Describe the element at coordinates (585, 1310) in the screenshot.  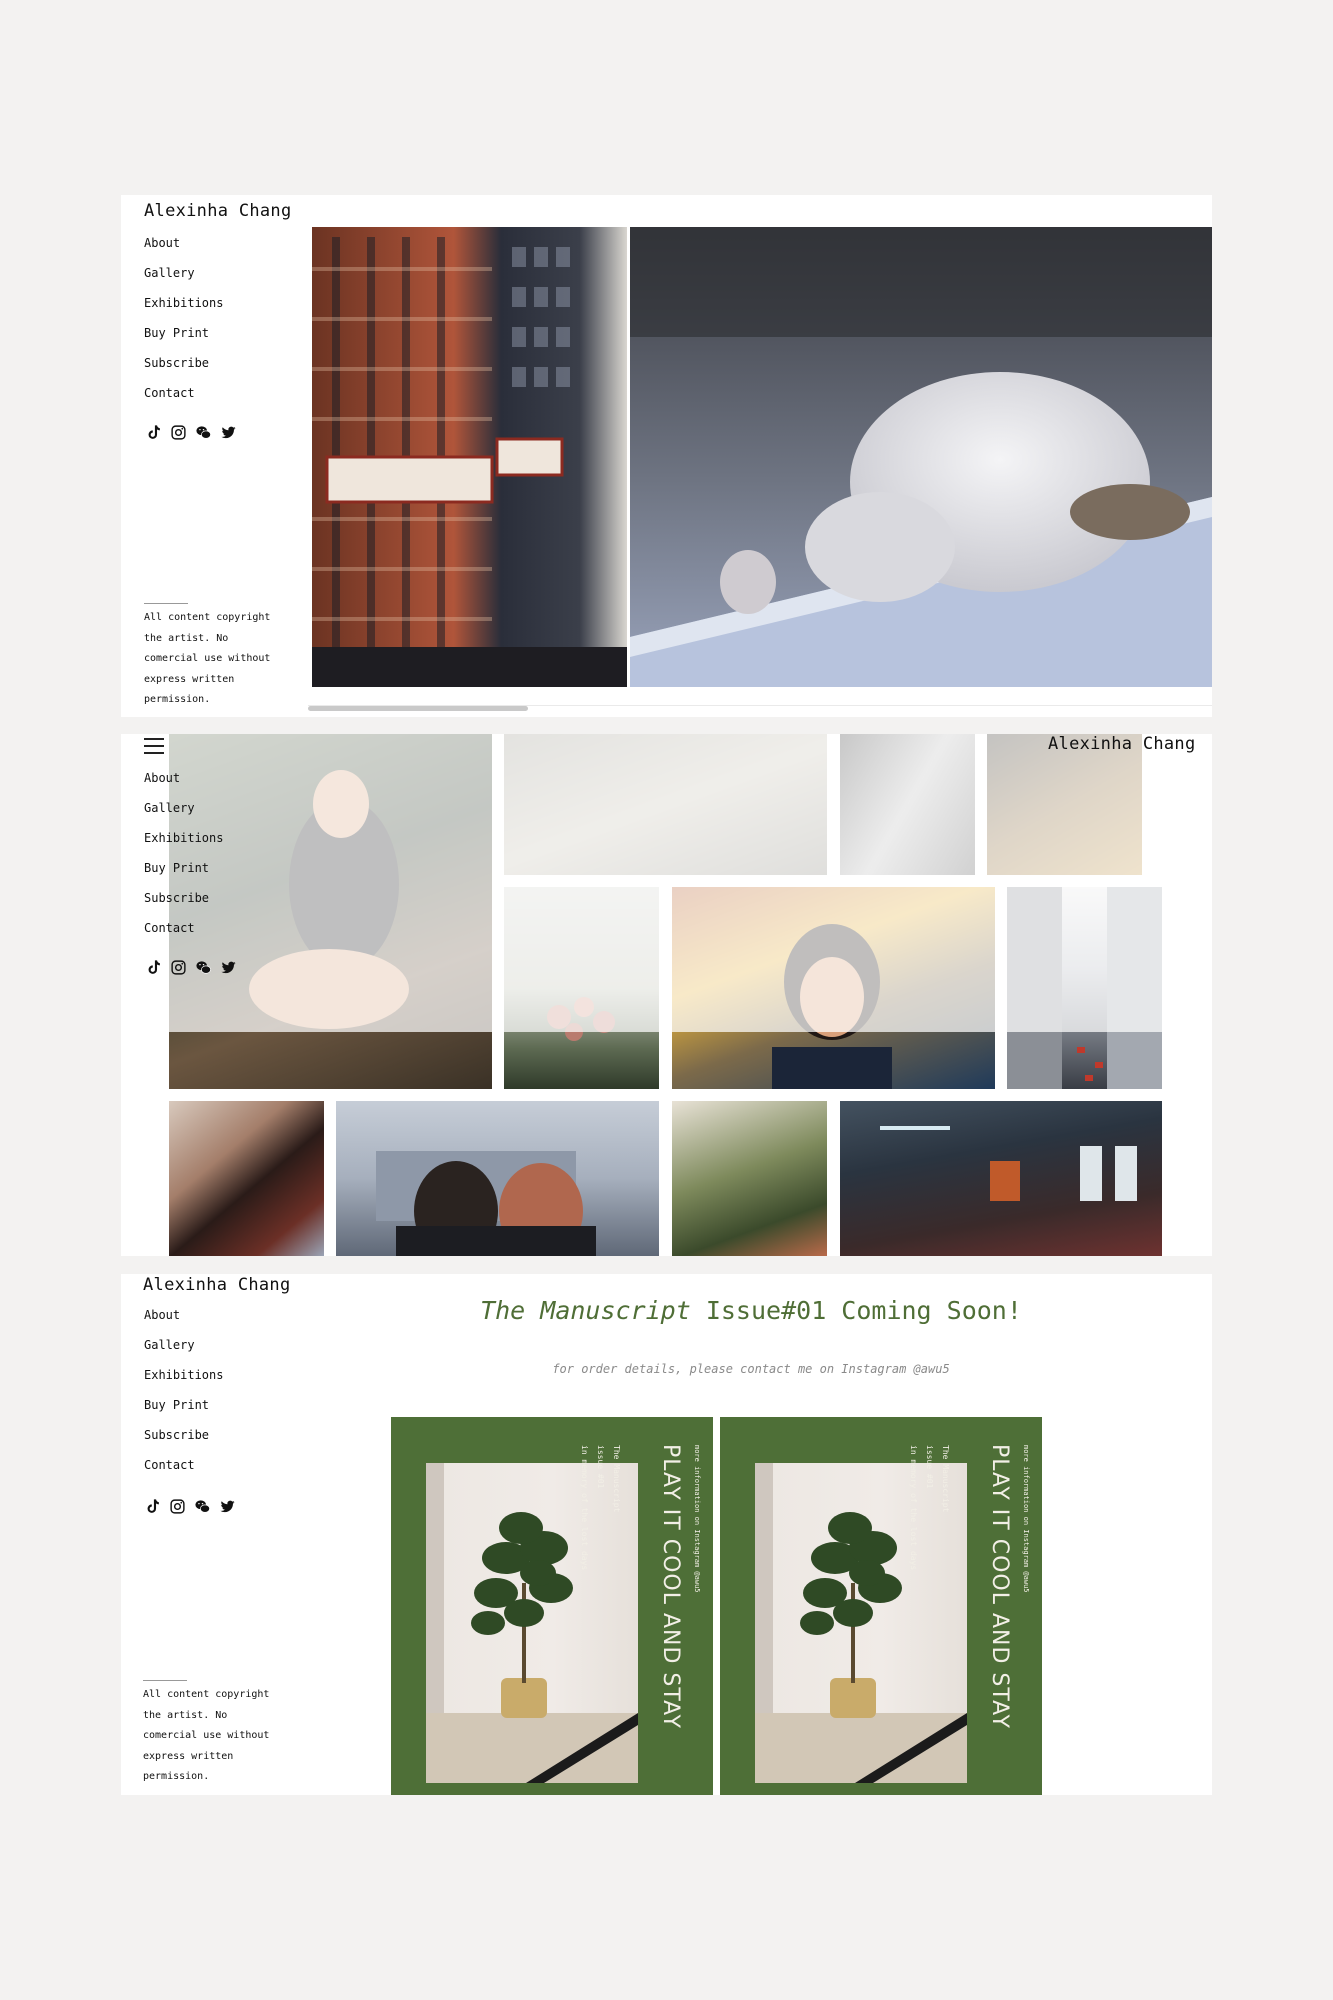
I see `headline-title: The Manuscript` at that location.